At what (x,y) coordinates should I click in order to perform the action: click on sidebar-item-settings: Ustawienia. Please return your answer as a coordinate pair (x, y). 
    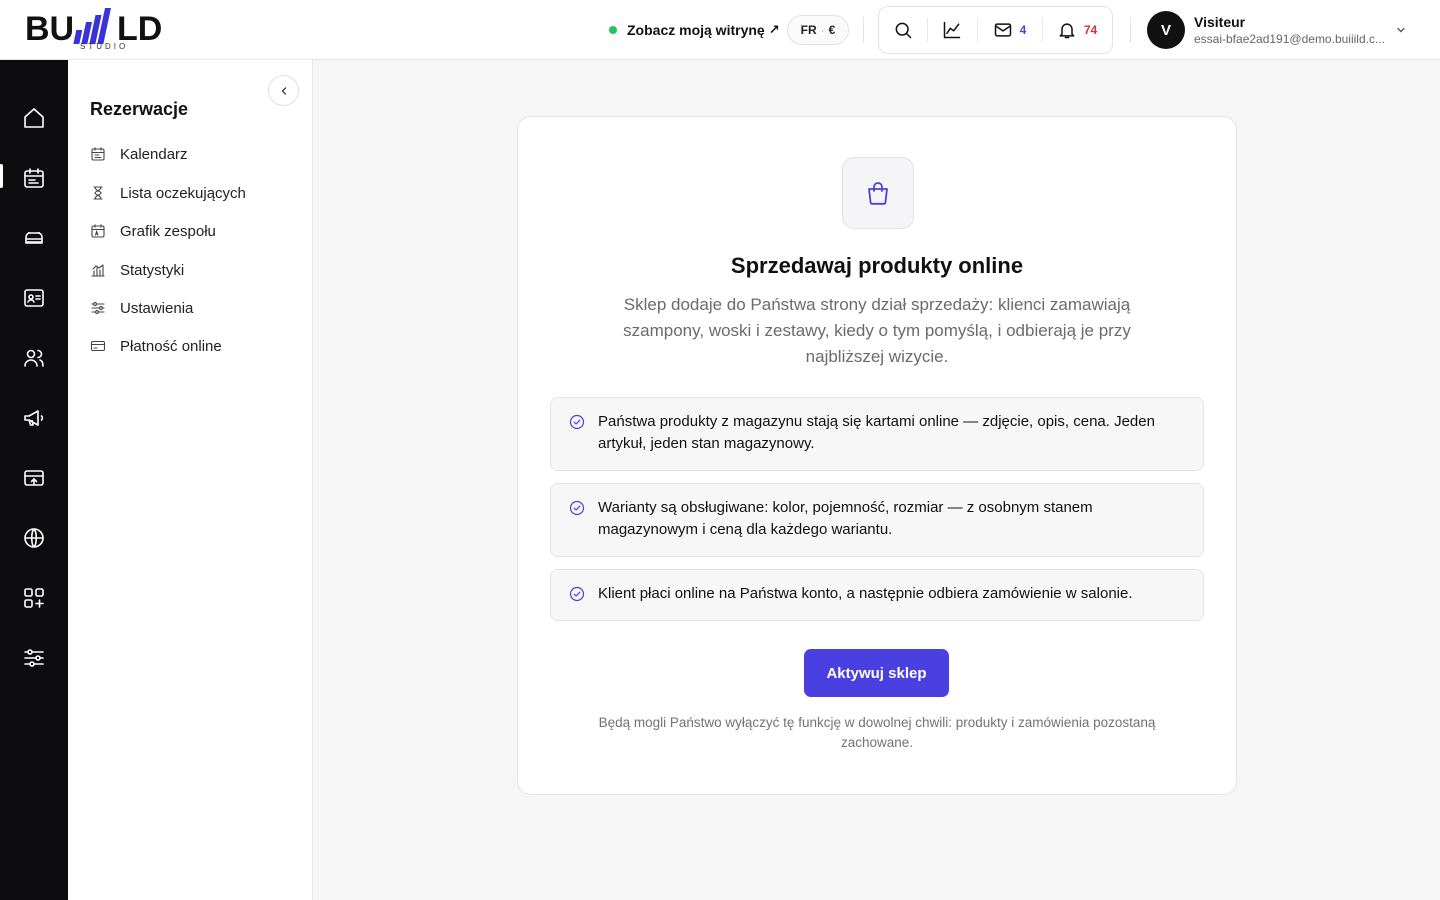
    Looking at the image, I should click on (141, 308).